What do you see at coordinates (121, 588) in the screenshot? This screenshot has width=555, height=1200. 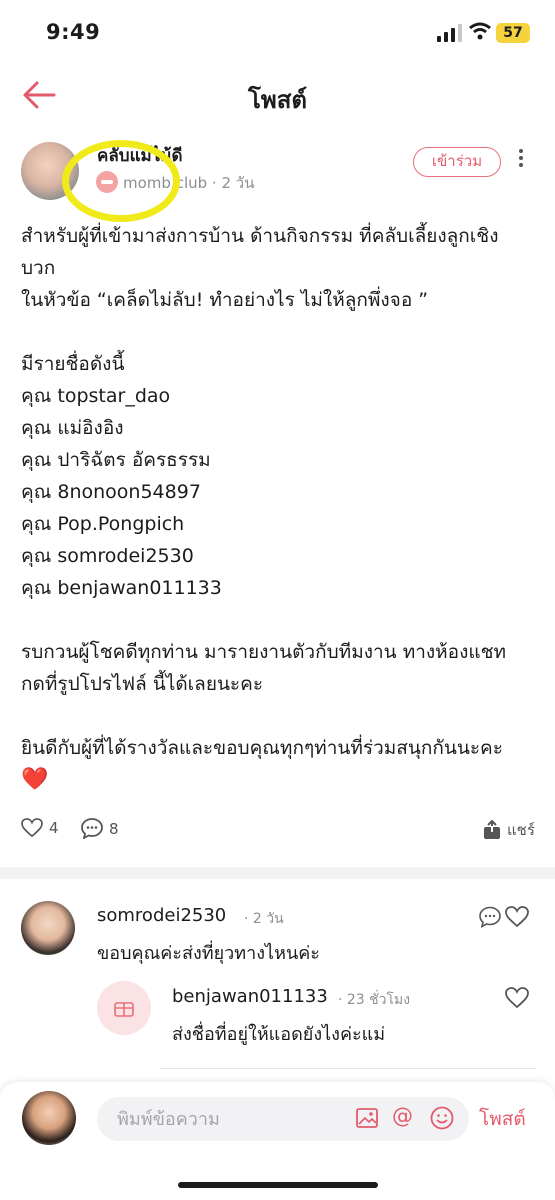 I see `post-line: คุณ benjawan011133` at bounding box center [121, 588].